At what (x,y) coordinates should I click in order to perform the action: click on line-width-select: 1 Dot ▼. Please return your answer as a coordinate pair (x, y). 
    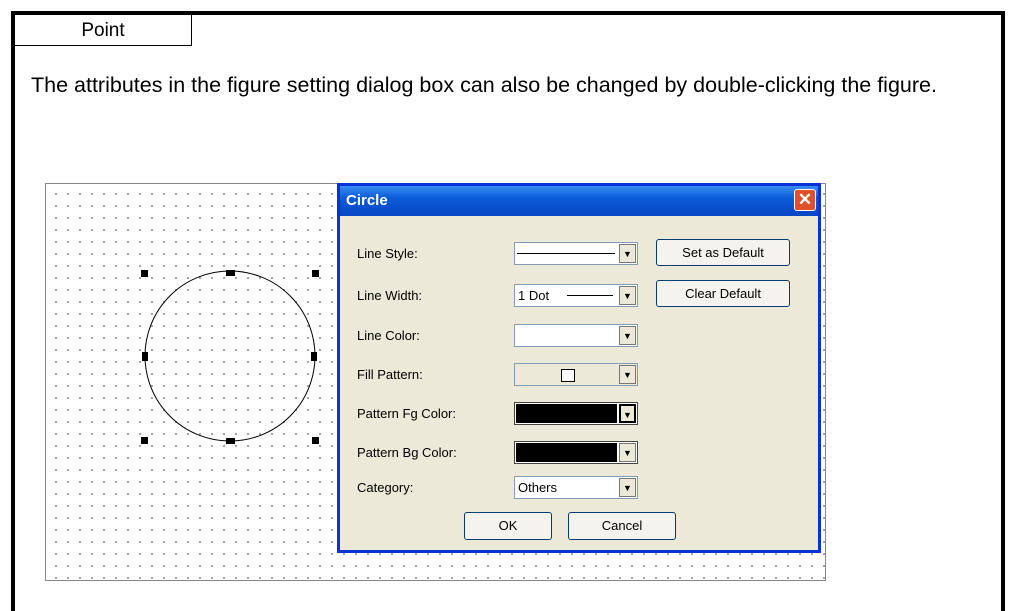
    Looking at the image, I should click on (576, 295).